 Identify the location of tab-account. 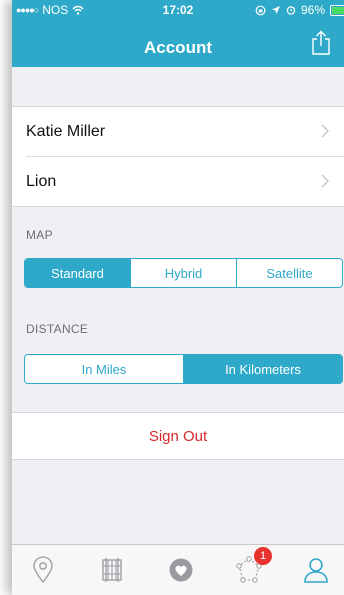
(316, 570).